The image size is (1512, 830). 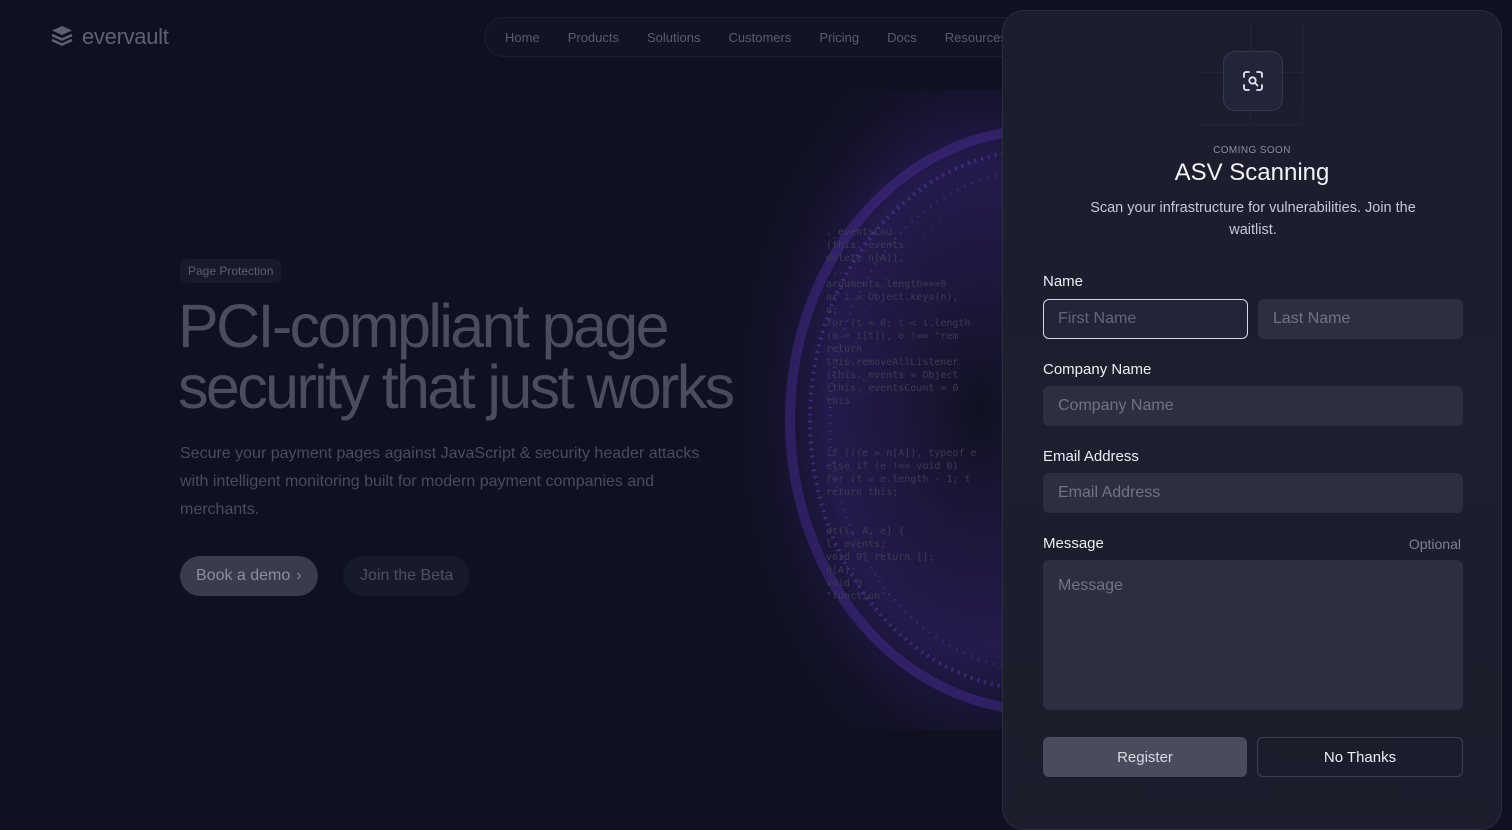 I want to click on code-line: (this._events, so click(x=865, y=245).